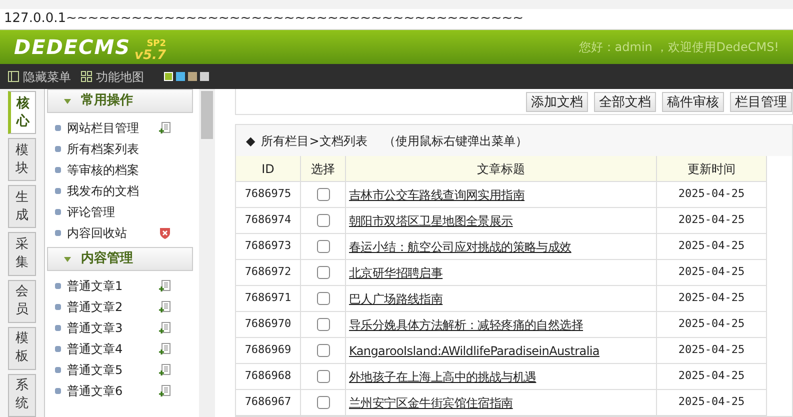 This screenshot has width=793, height=417. Describe the element at coordinates (460, 247) in the screenshot. I see `article-title-link: 春运小结：航空公司应对挑战的策略与成效` at that location.